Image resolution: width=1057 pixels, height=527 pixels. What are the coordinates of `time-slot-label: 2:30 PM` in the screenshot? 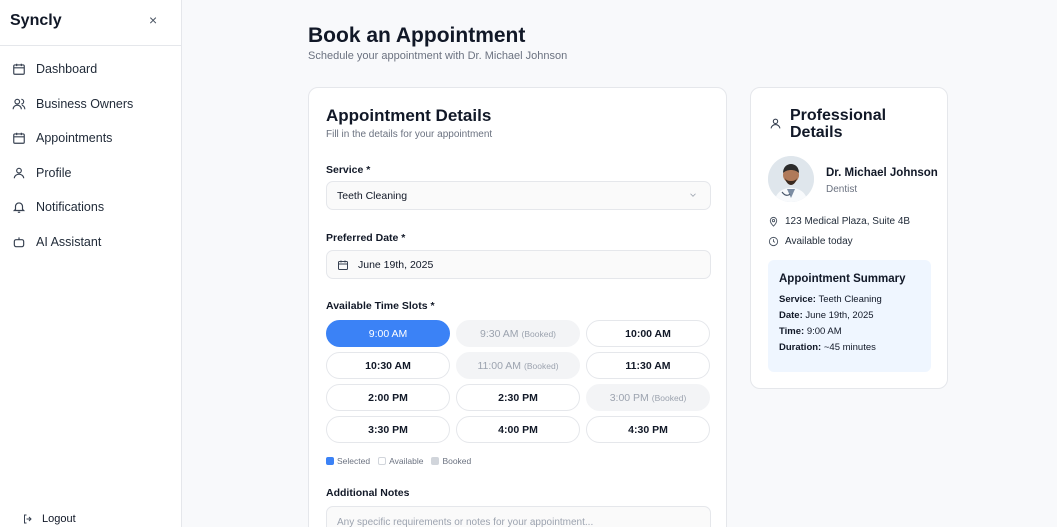 It's located at (518, 397).